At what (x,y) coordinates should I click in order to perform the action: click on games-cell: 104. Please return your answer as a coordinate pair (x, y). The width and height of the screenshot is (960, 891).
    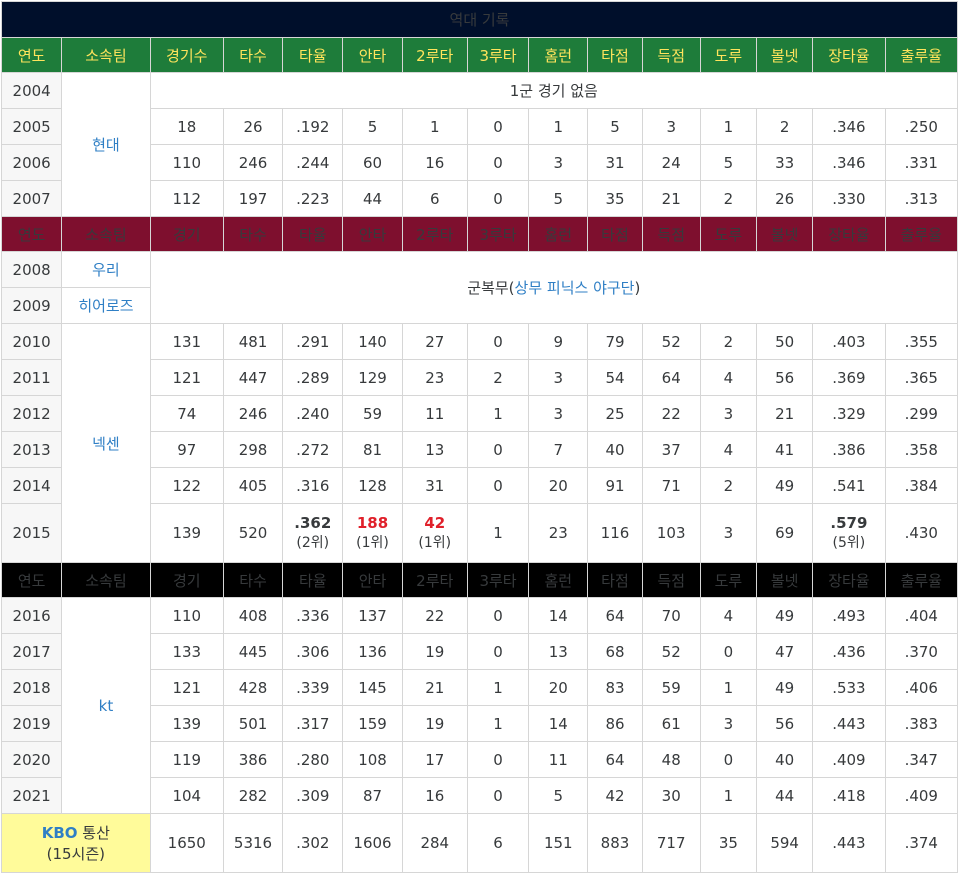
    Looking at the image, I should click on (186, 795).